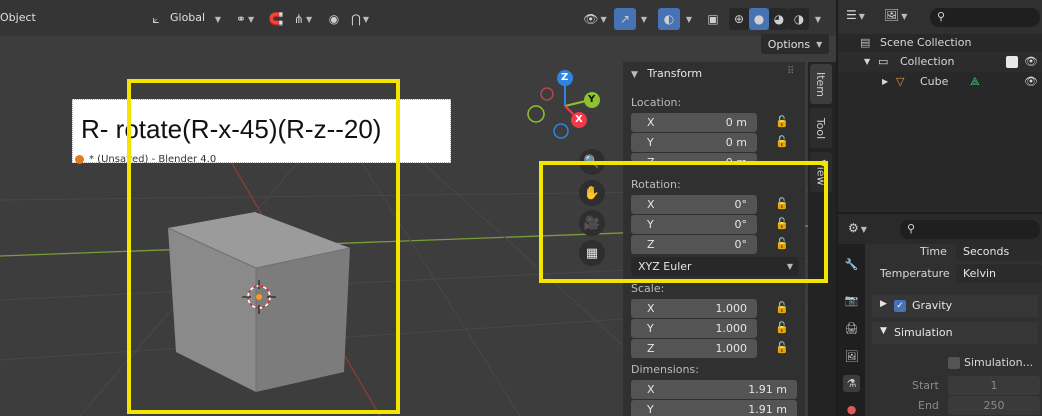 The image size is (1042, 416). What do you see at coordinates (819, 44) in the screenshot?
I see `options-chevron-icon: ▼` at bounding box center [819, 44].